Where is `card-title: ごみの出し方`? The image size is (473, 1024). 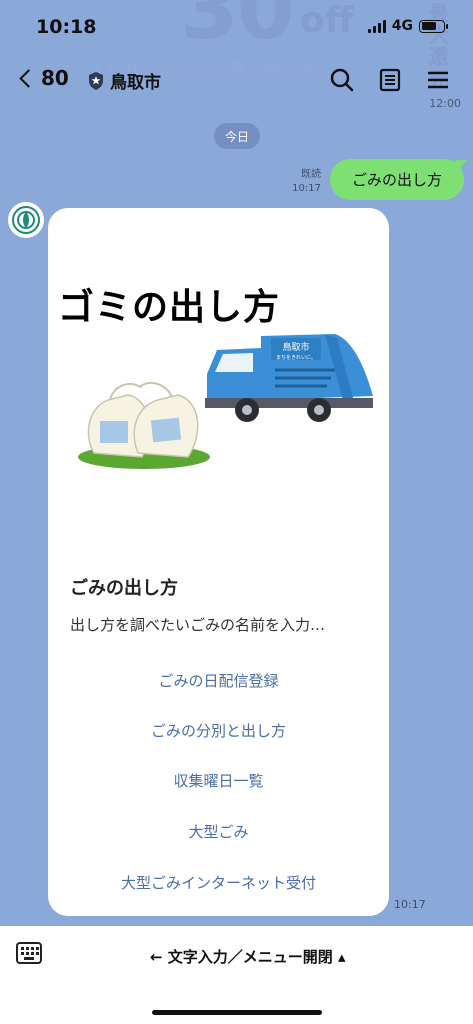
card-title: ごみの出し方 is located at coordinates (124, 588).